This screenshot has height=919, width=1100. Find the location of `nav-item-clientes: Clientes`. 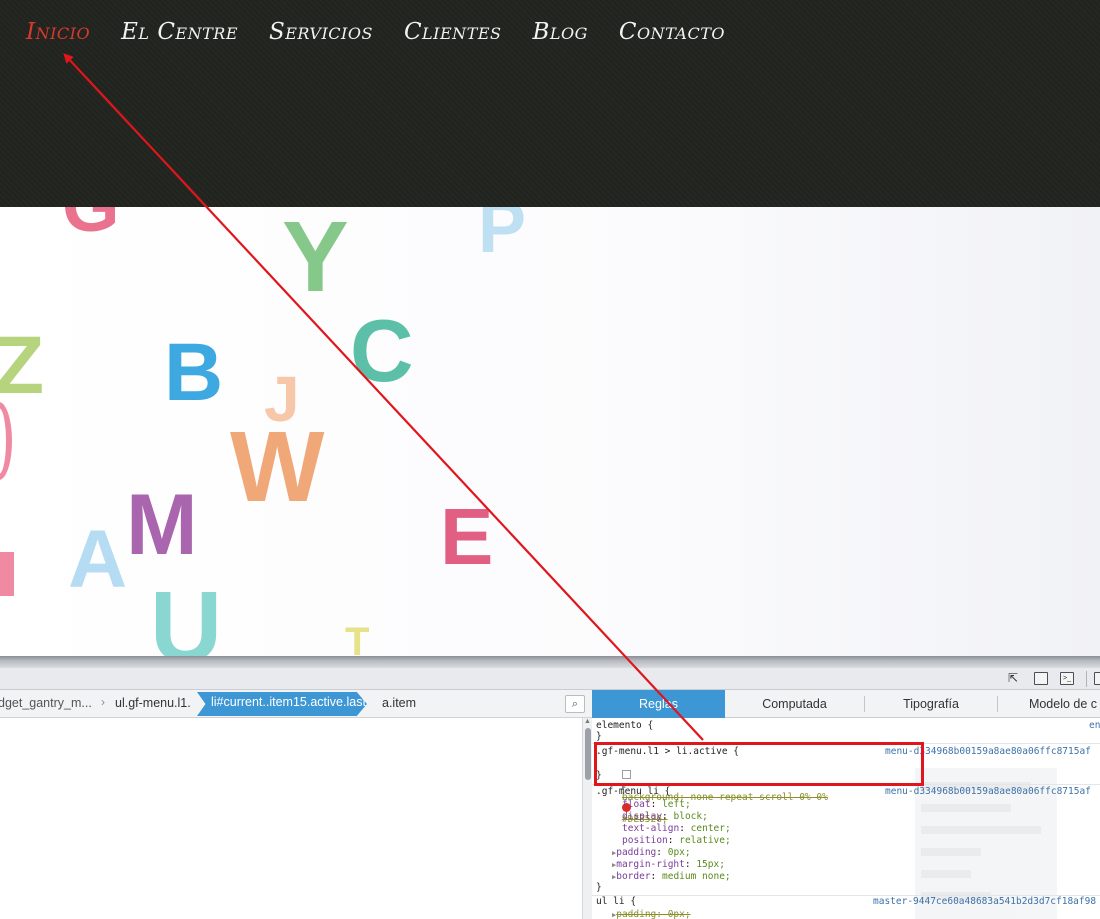

nav-item-clientes: Clientes is located at coordinates (453, 32).